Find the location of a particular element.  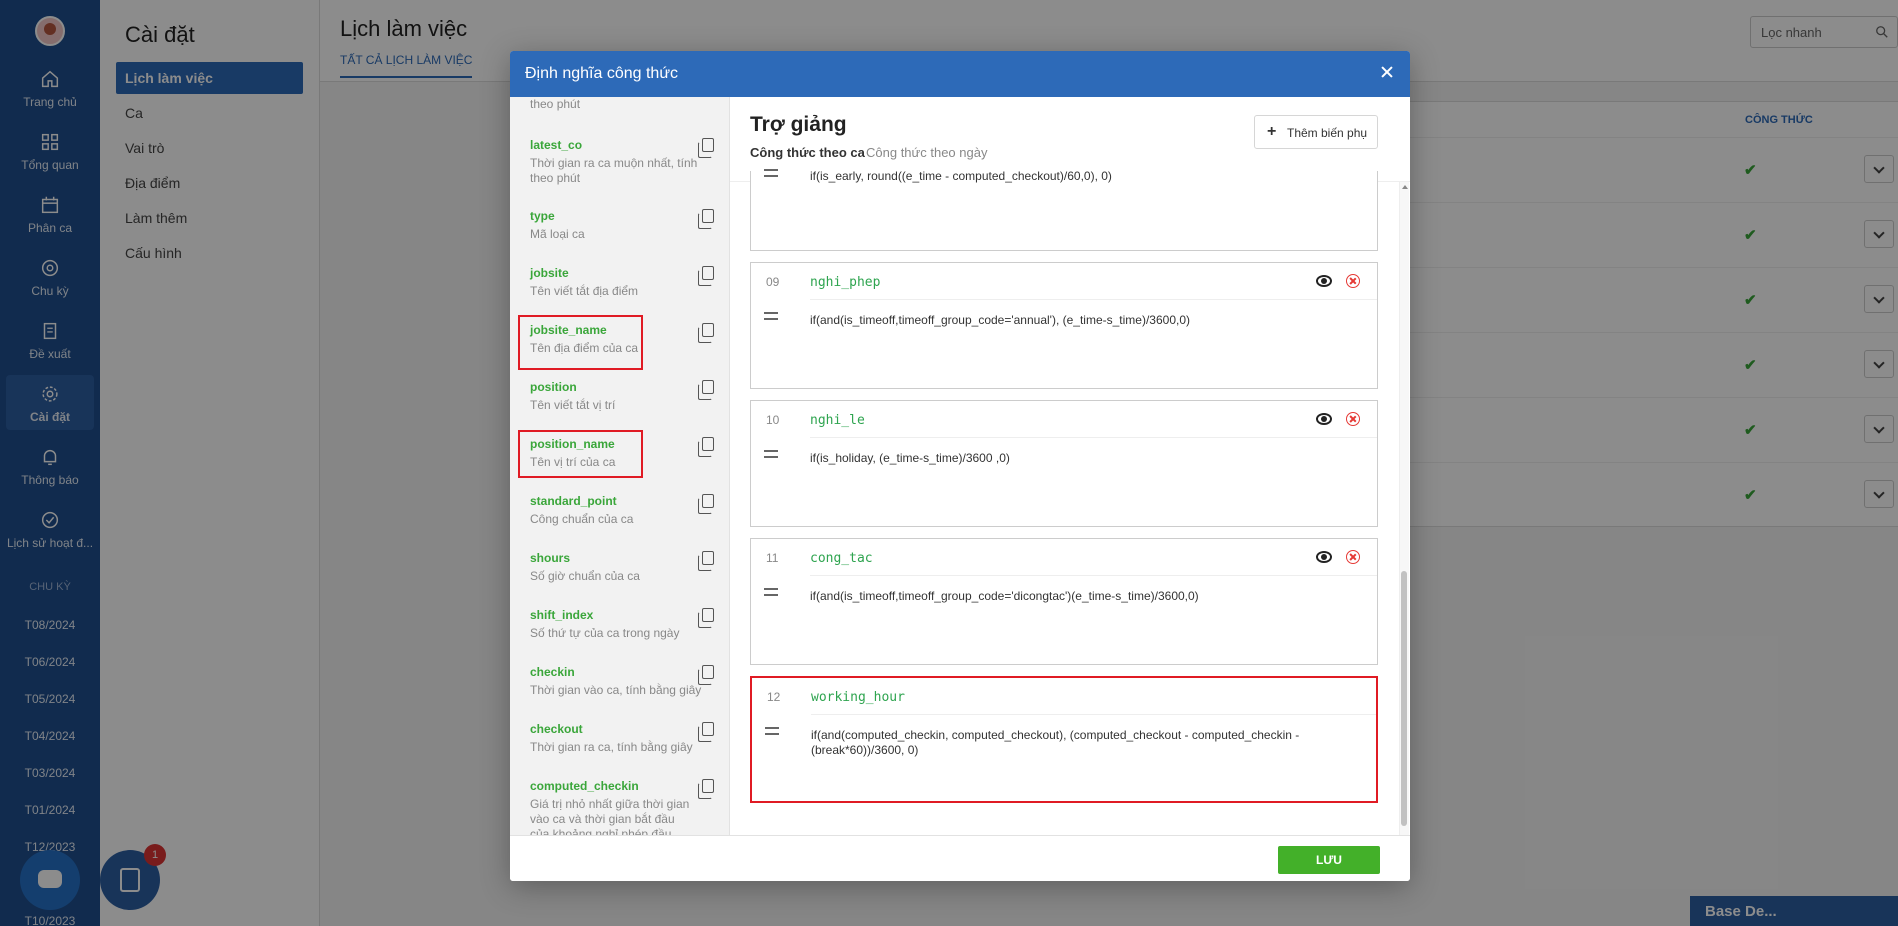

variable-item: shours Số giờ chuẩn của ca is located at coordinates (622, 567).